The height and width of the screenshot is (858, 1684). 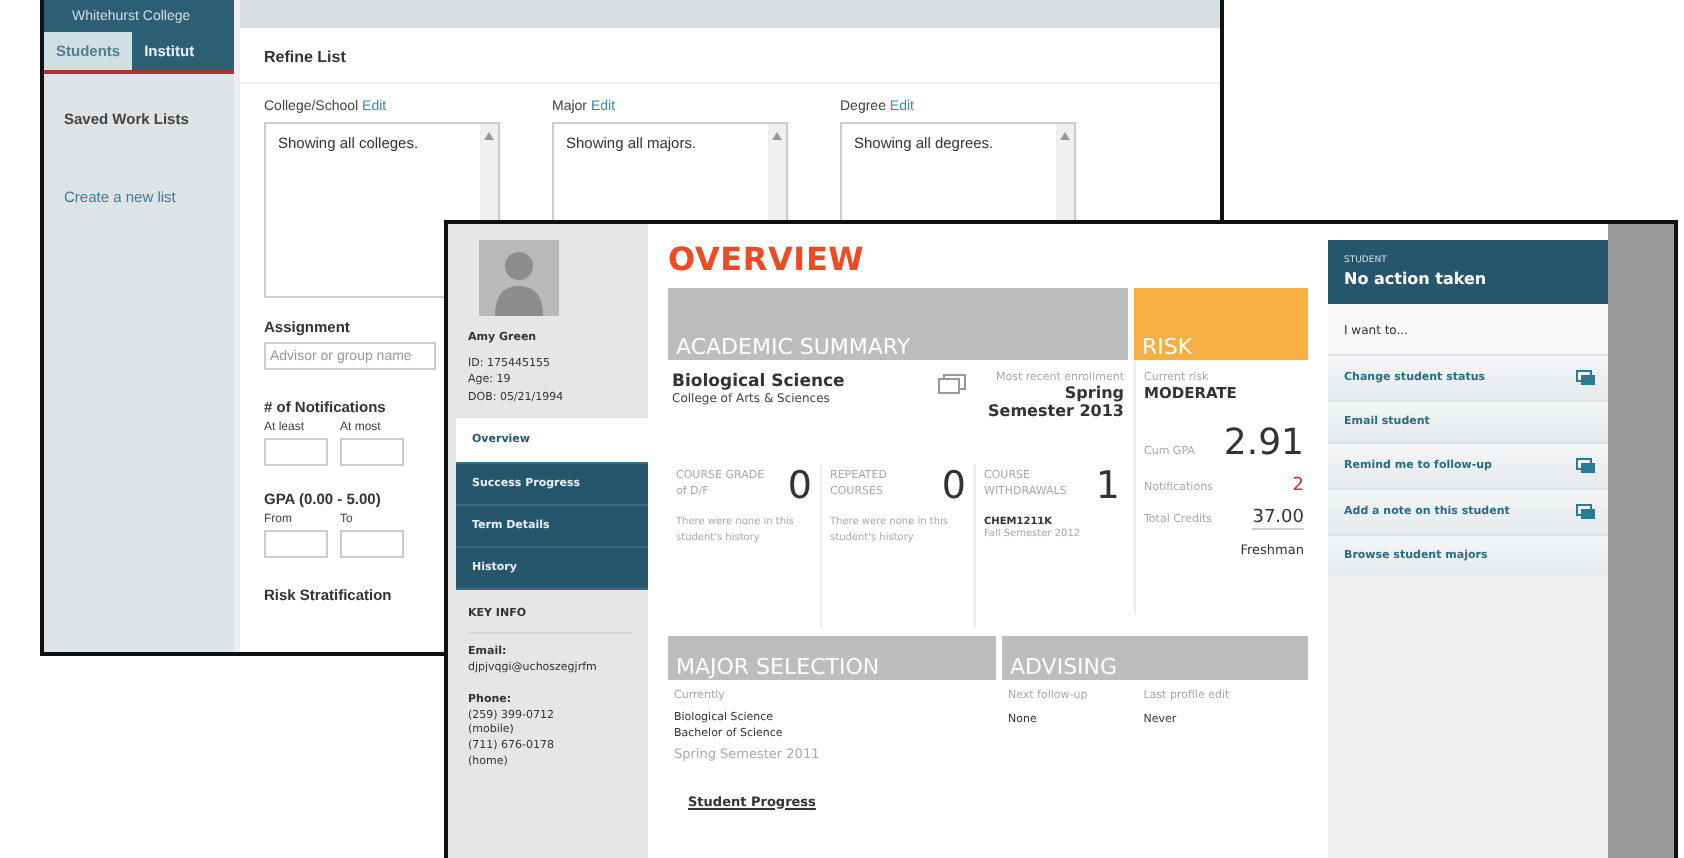 I want to click on enrollment-term: Spring Semester 2013, so click(x=1055, y=402).